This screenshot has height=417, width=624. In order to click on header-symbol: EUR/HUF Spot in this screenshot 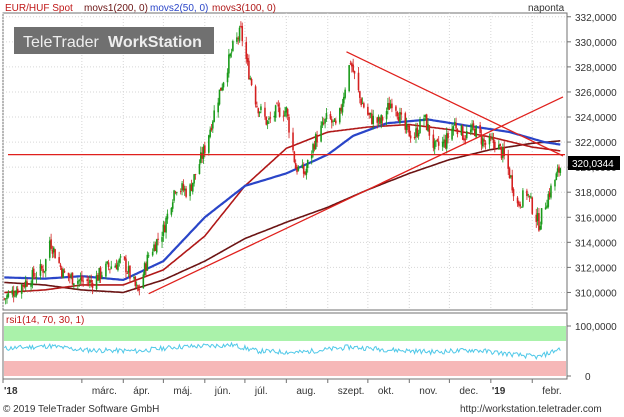, I will do `click(39, 8)`.